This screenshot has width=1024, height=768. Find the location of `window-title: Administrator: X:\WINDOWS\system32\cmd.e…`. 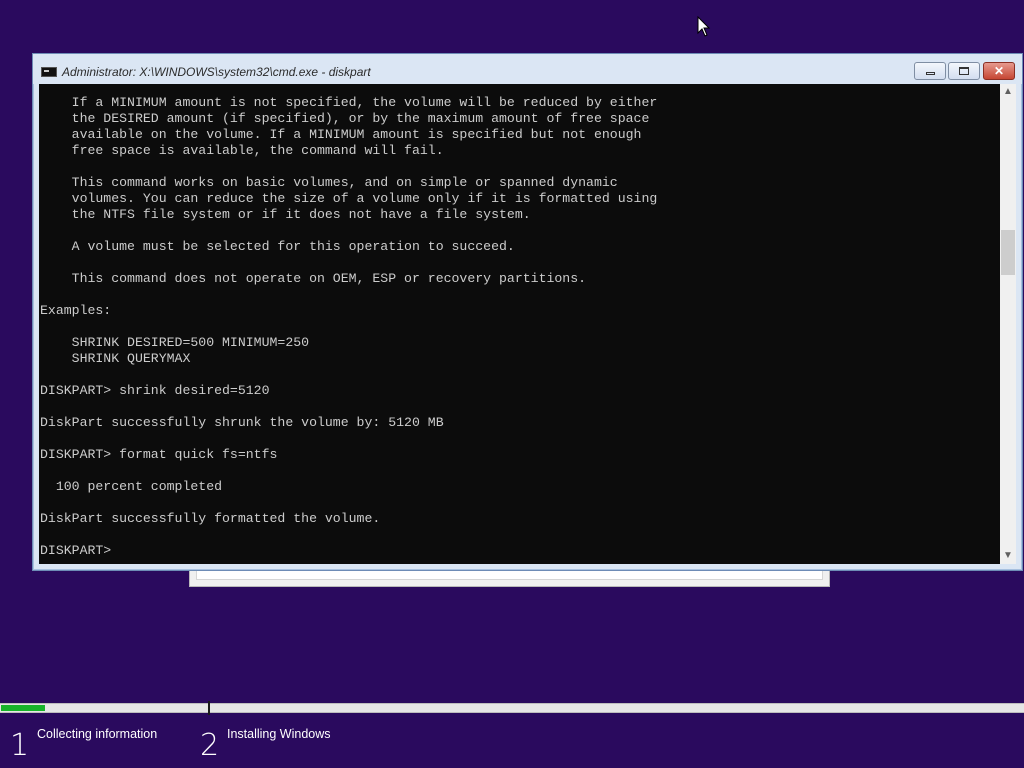

window-title: Administrator: X:\WINDOWS\system32\cmd.e… is located at coordinates (216, 72).